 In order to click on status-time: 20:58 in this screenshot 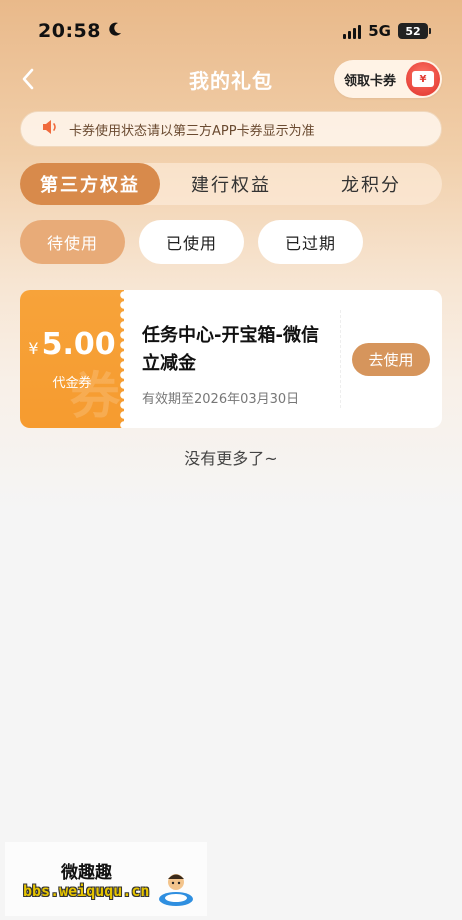, I will do `click(69, 31)`.